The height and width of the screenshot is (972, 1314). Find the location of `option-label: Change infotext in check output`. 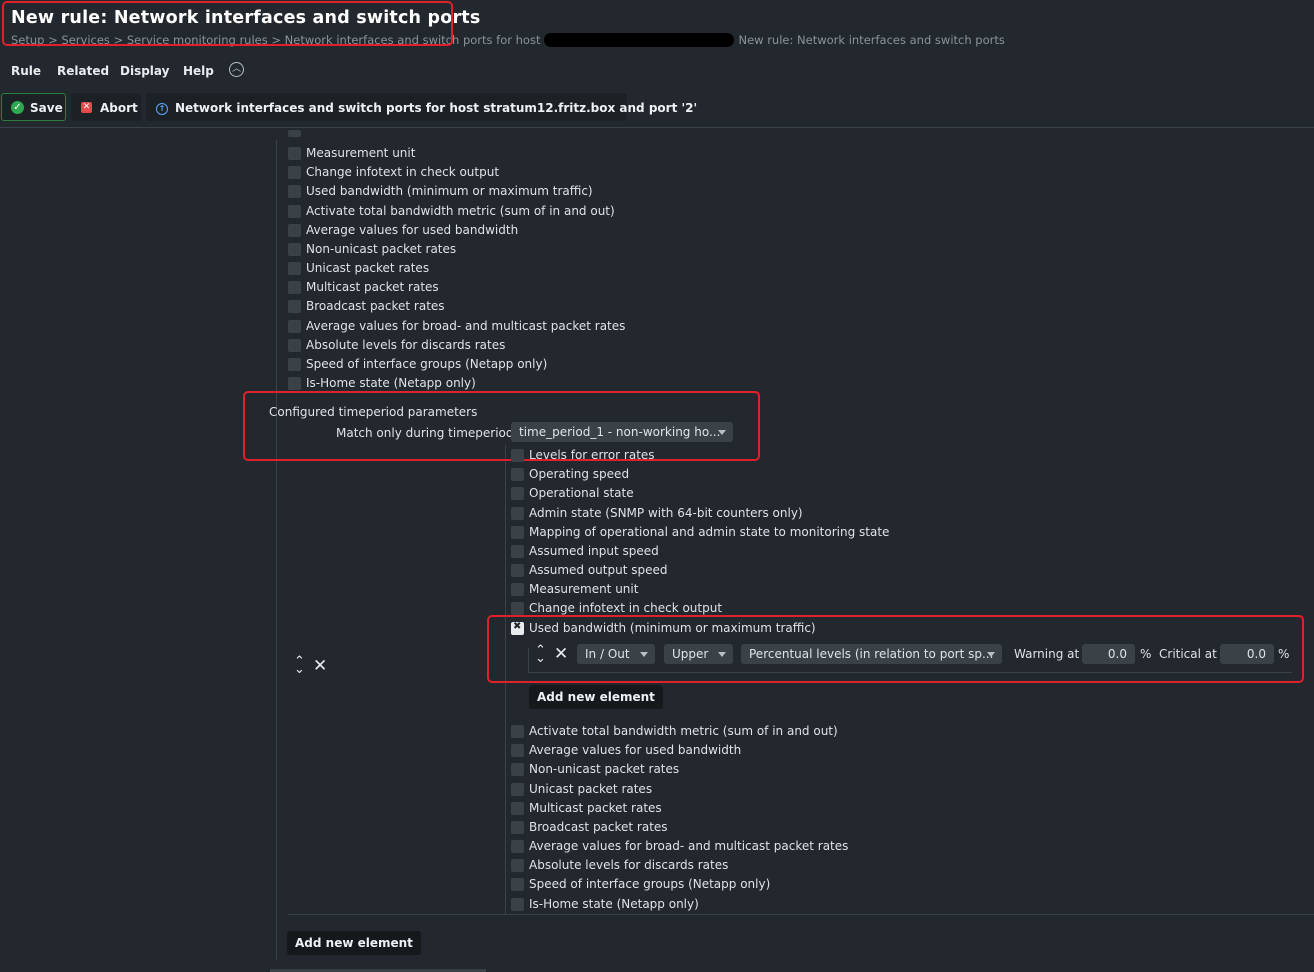

option-label: Change infotext in check output is located at coordinates (403, 172).